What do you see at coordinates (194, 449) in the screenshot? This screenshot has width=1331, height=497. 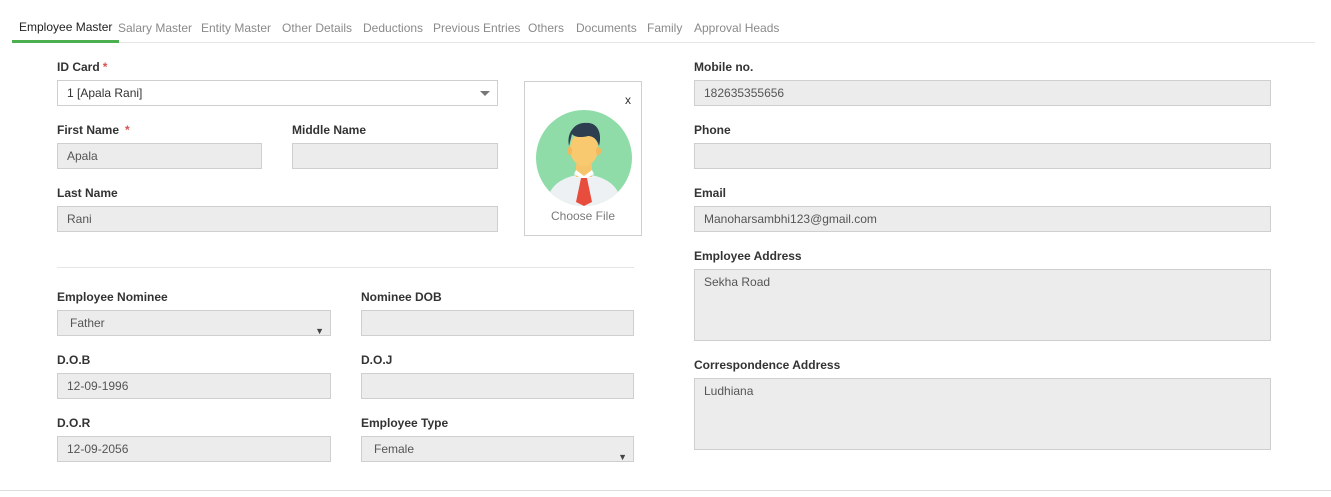 I see `dor-input: 12-09-2056` at bounding box center [194, 449].